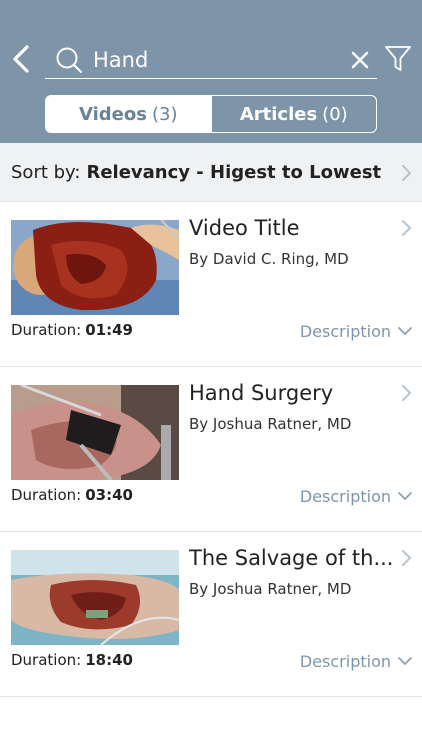 The height and width of the screenshot is (750, 422). Describe the element at coordinates (360, 60) in the screenshot. I see `clear-icon` at that location.